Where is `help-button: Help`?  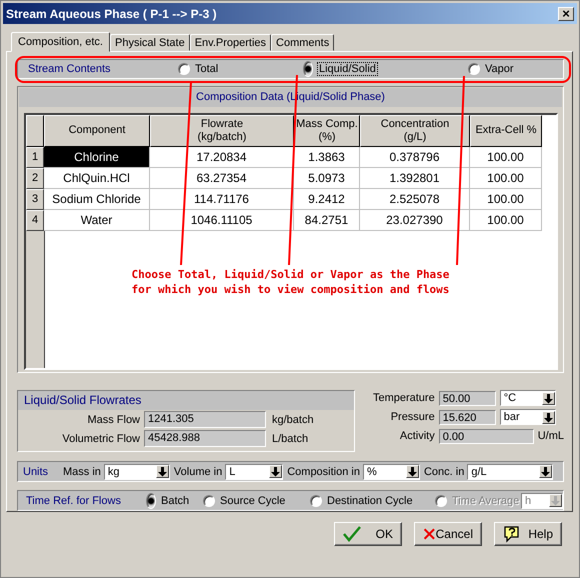 help-button: Help is located at coordinates (528, 534).